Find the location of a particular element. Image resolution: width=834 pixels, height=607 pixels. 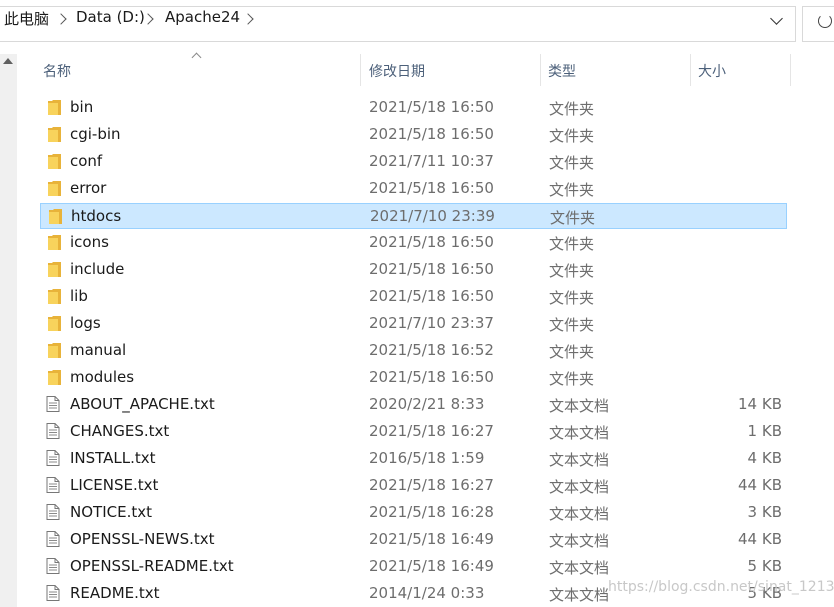

file-name: LICENSE.txt is located at coordinates (114, 485).